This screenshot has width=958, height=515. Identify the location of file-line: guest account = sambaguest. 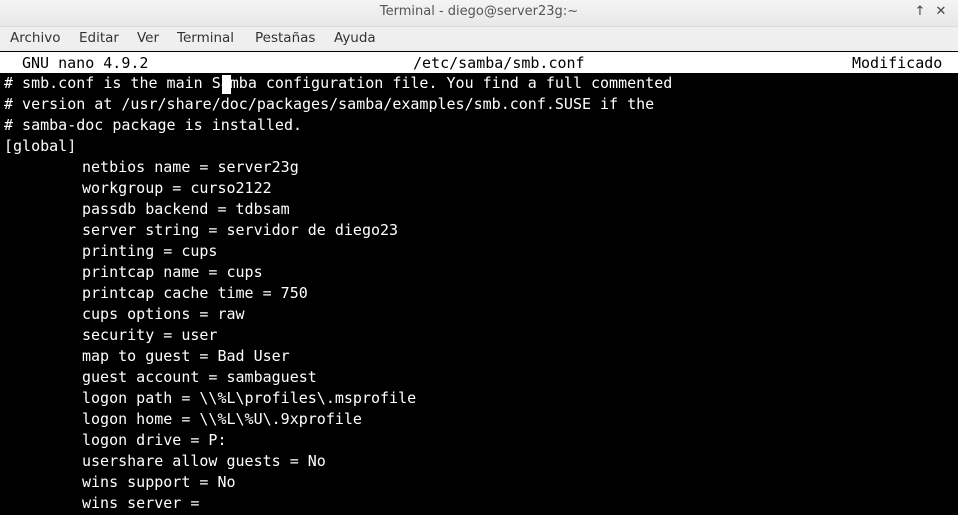
(199, 377).